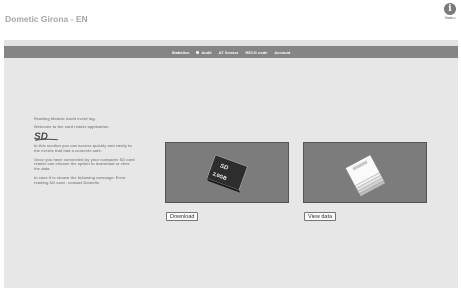 This screenshot has width=461, height=292. Describe the element at coordinates (65, 118) in the screenshot. I see `intro-text: Reading Module Audit event log.` at that location.